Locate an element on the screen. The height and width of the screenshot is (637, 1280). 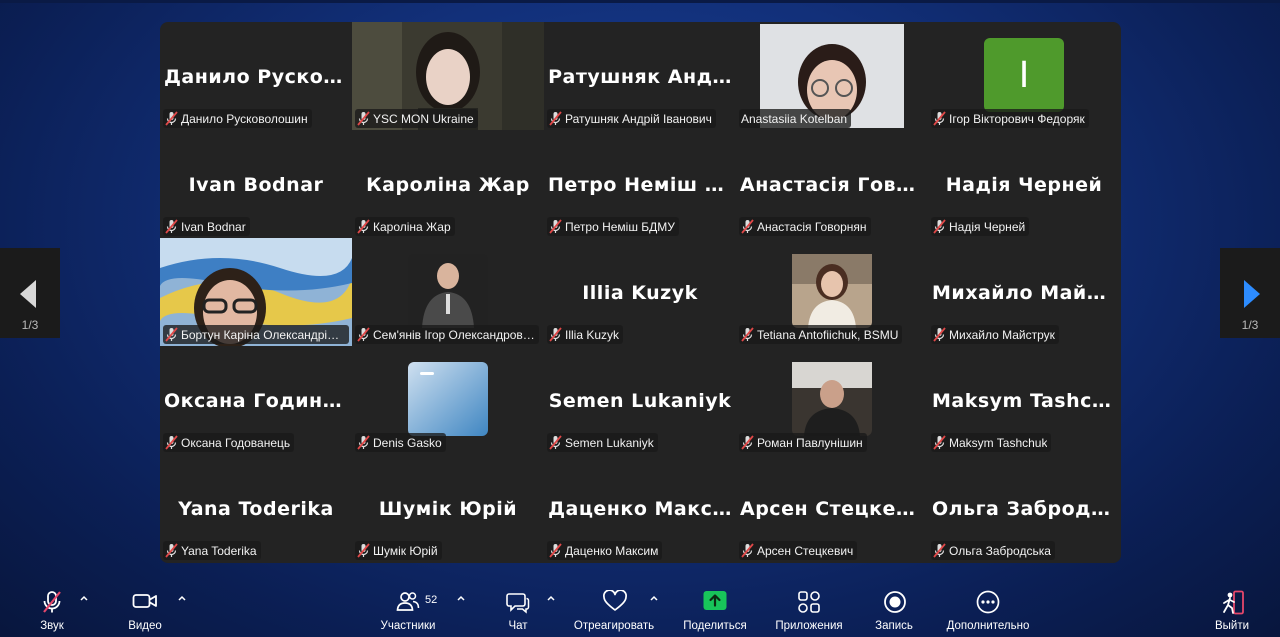
next-page-button: 1/3 is located at coordinates (1250, 293).